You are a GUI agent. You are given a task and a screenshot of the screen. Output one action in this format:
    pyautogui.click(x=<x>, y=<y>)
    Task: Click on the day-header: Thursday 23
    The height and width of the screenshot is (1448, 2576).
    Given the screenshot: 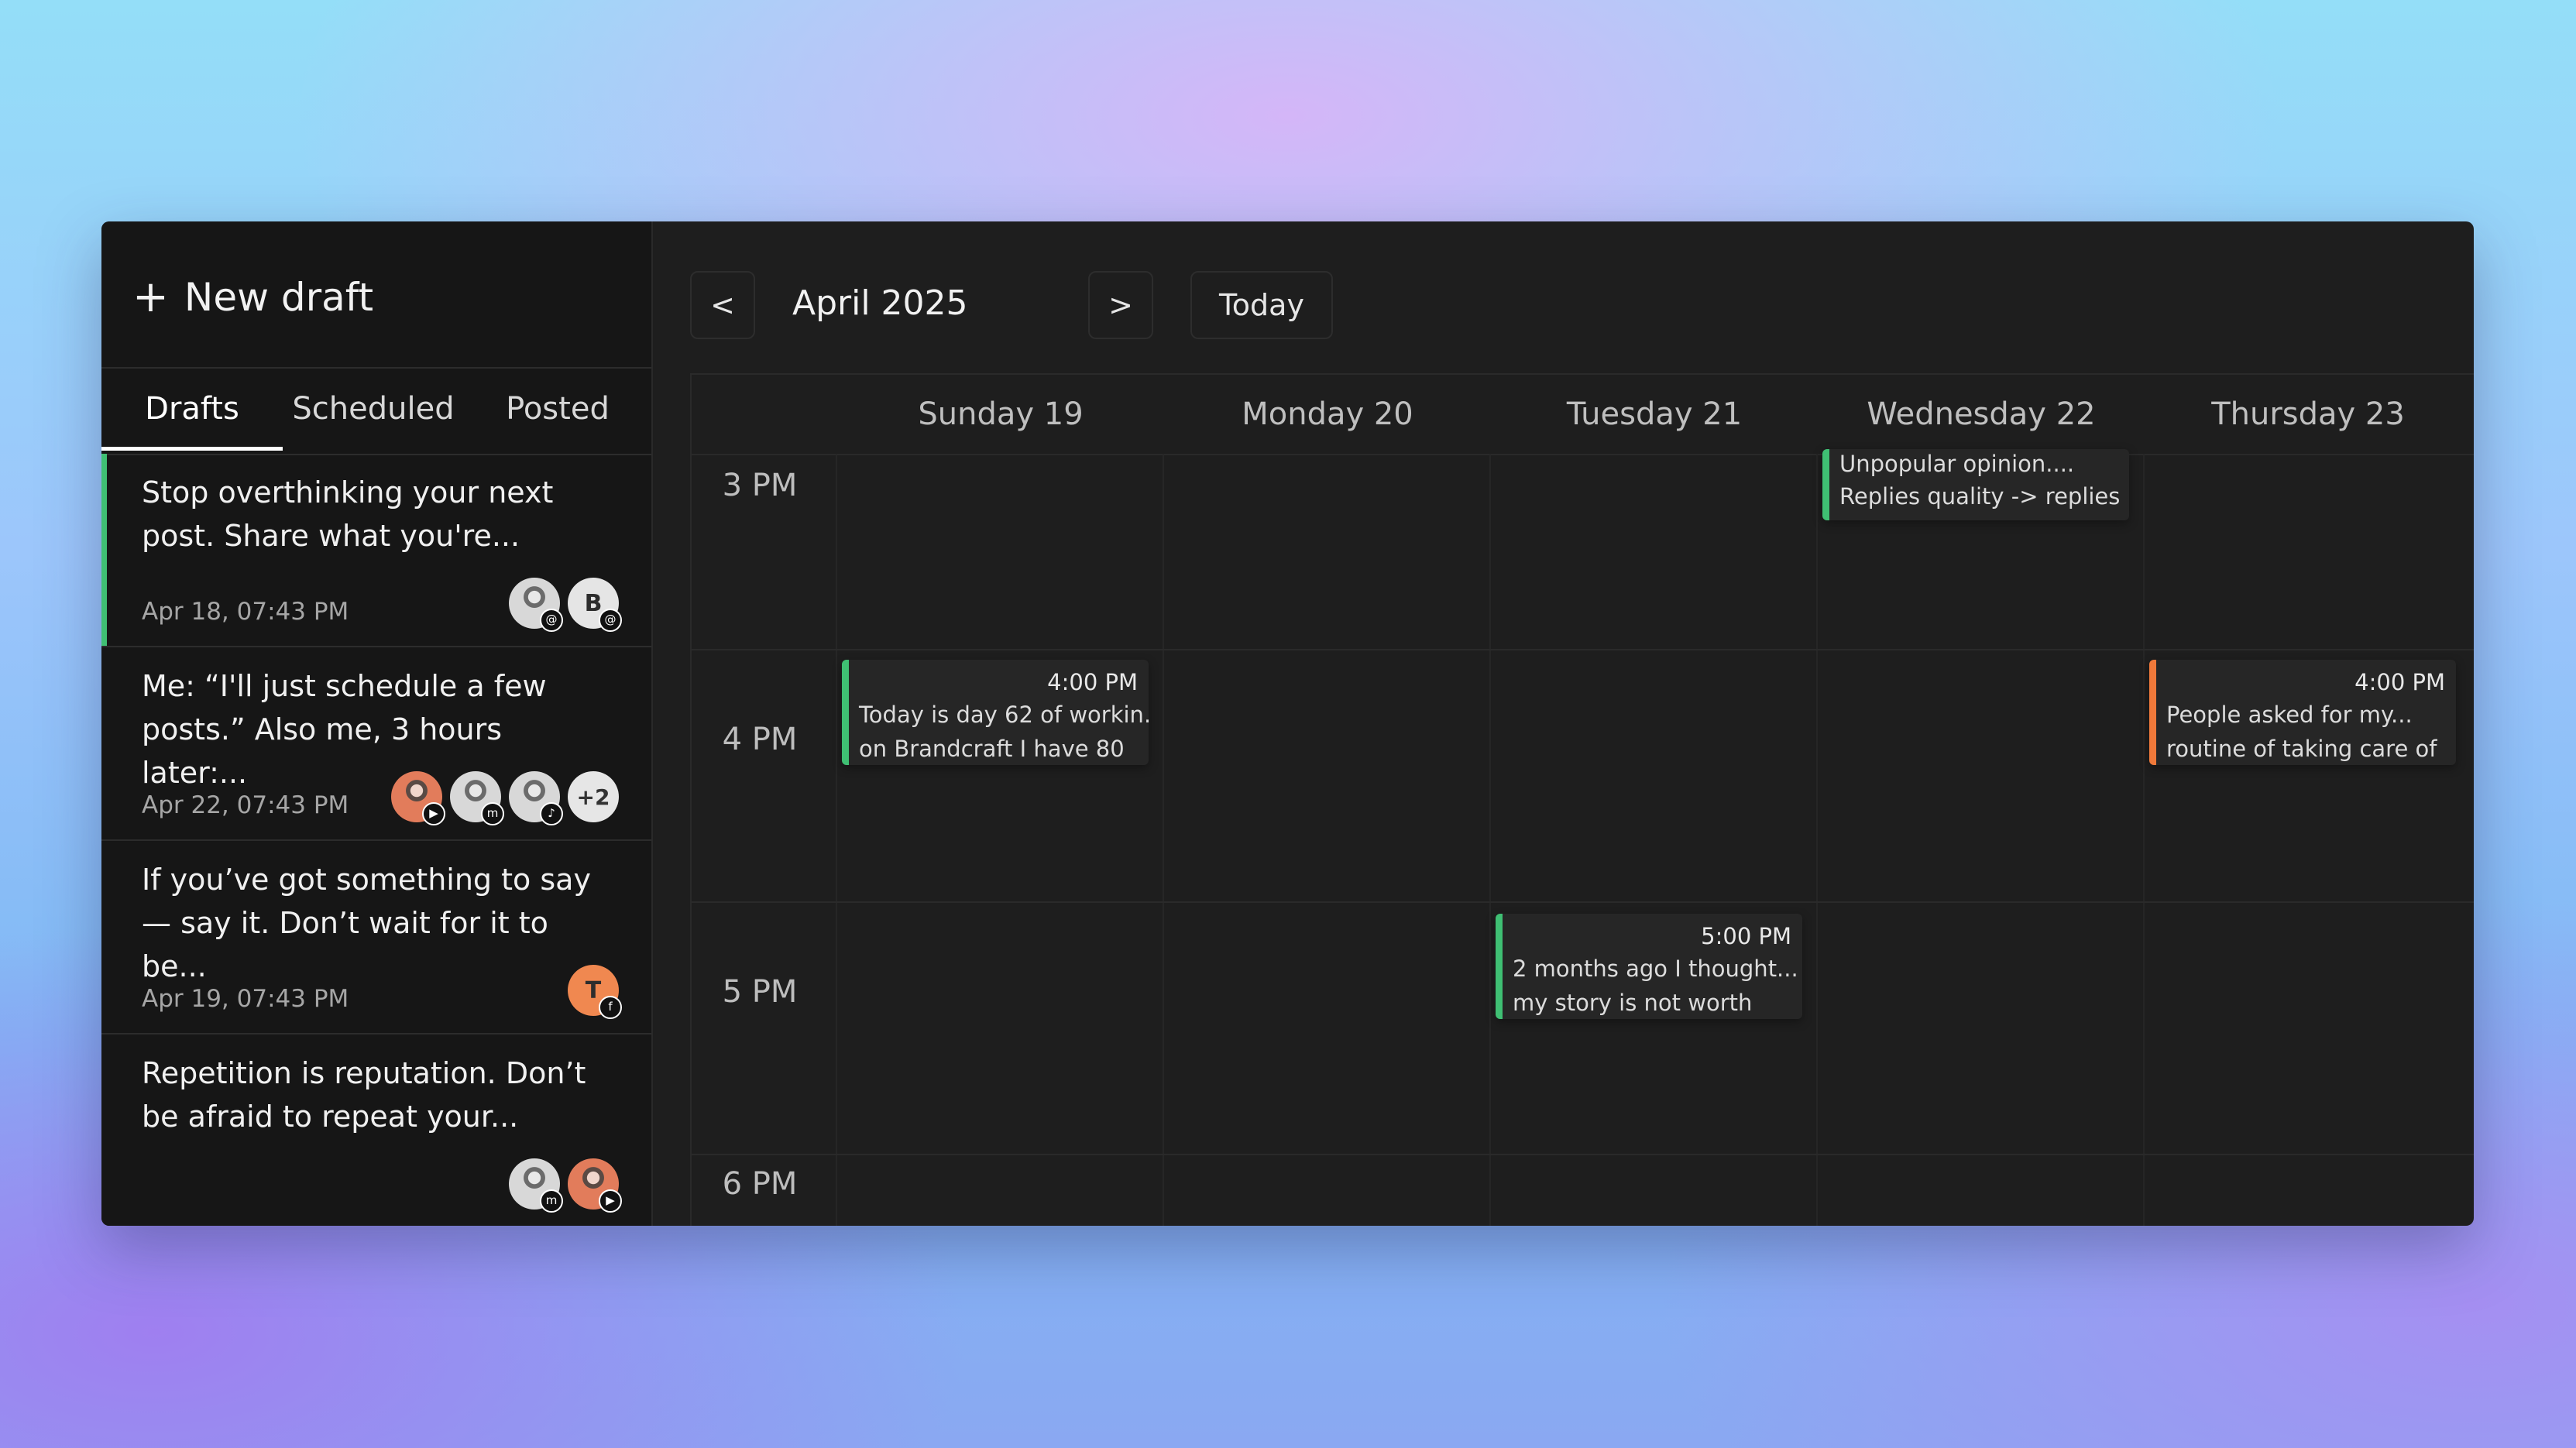 What is the action you would take?
    pyautogui.click(x=2308, y=414)
    